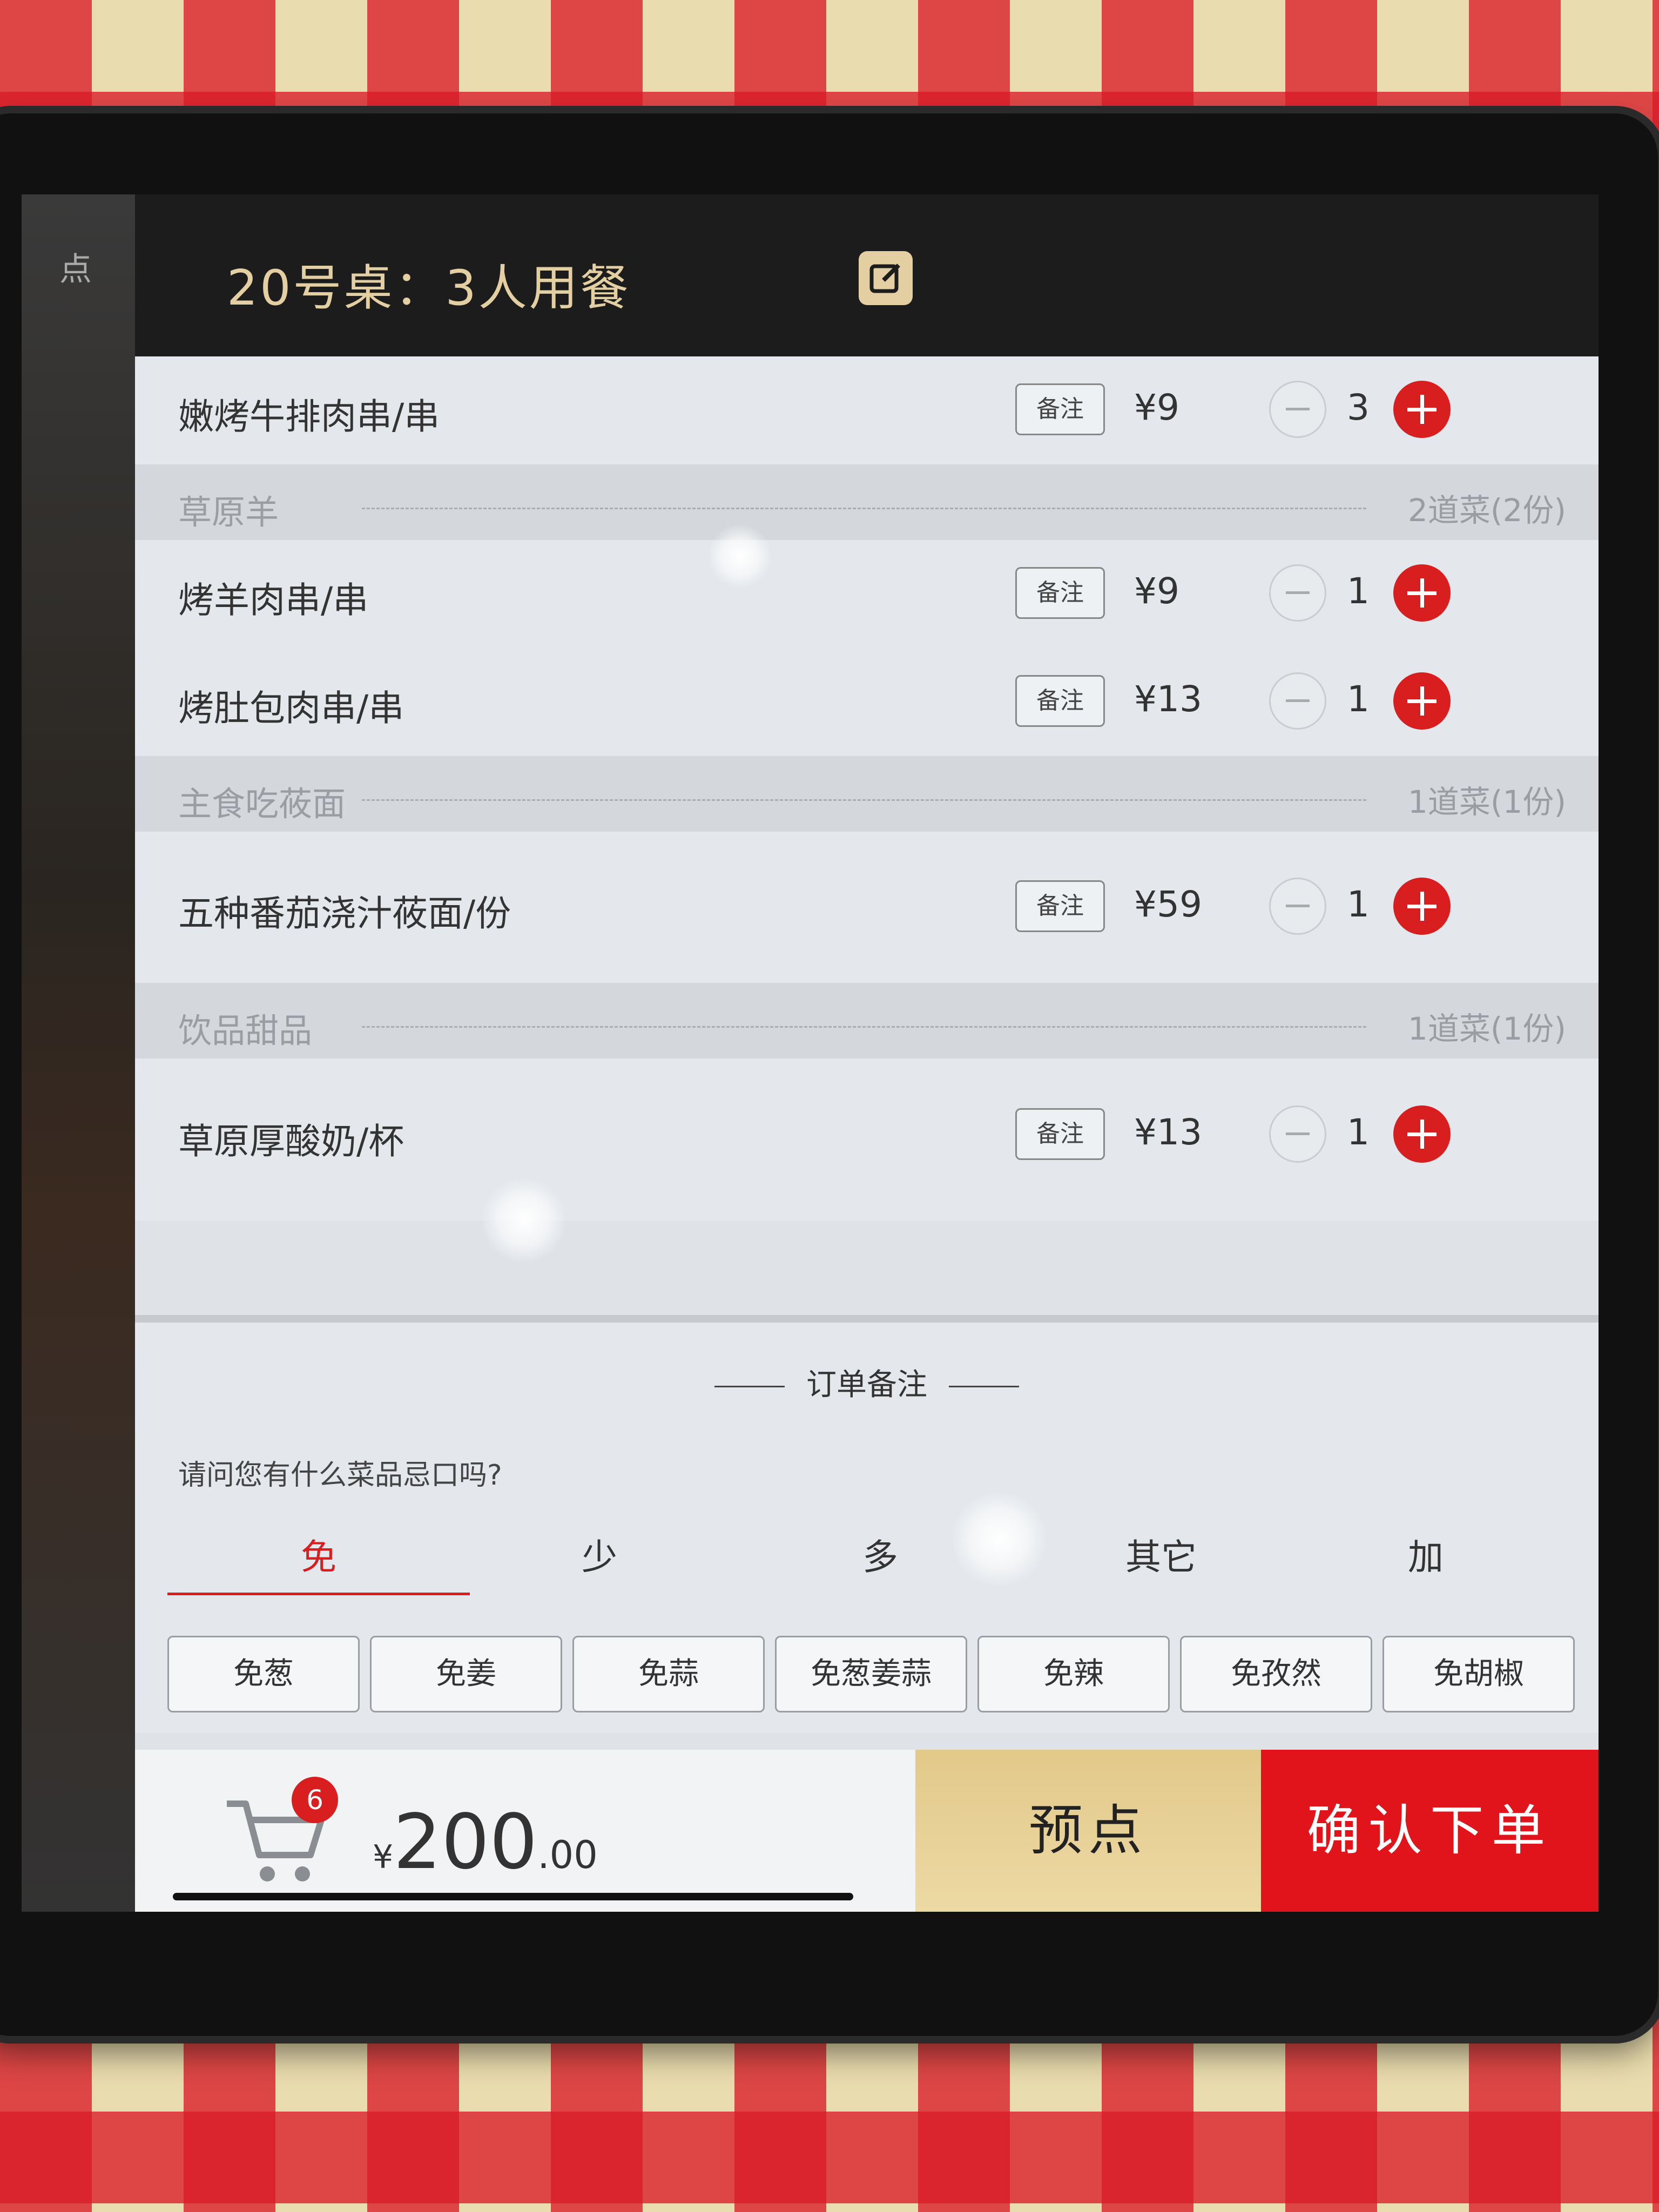  Describe the element at coordinates (984, 1386) in the screenshot. I see `title-rule-right` at that location.